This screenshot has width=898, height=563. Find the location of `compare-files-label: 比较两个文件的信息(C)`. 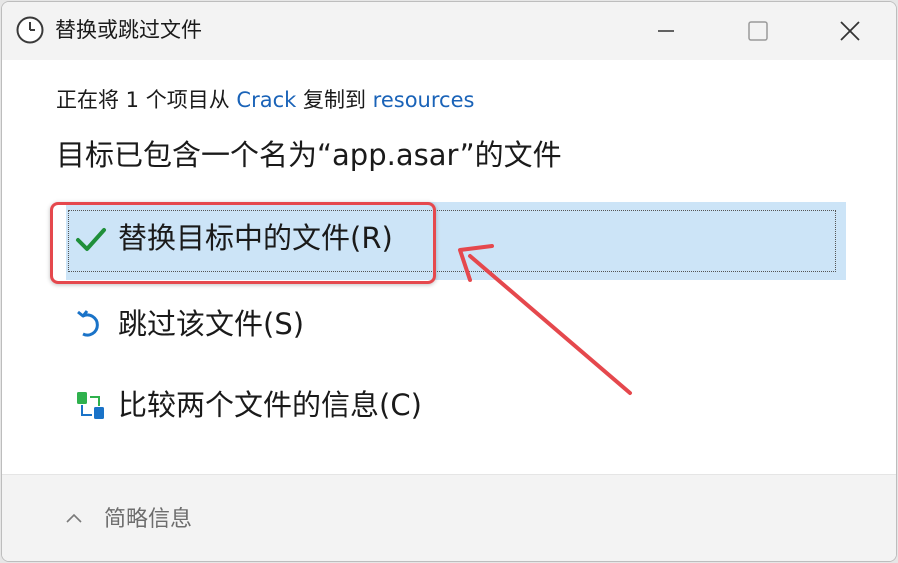

compare-files-label: 比较两个文件的信息(C) is located at coordinates (270, 405).